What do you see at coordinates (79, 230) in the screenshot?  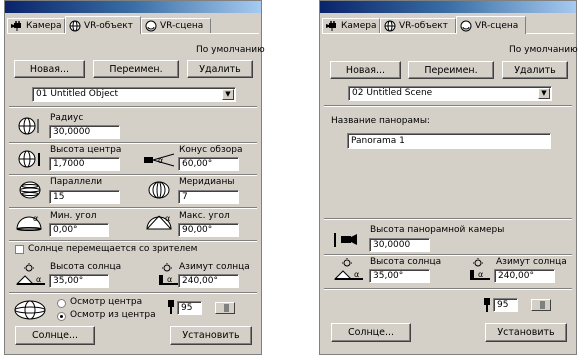 I see `min-angle-field: 0,00°` at bounding box center [79, 230].